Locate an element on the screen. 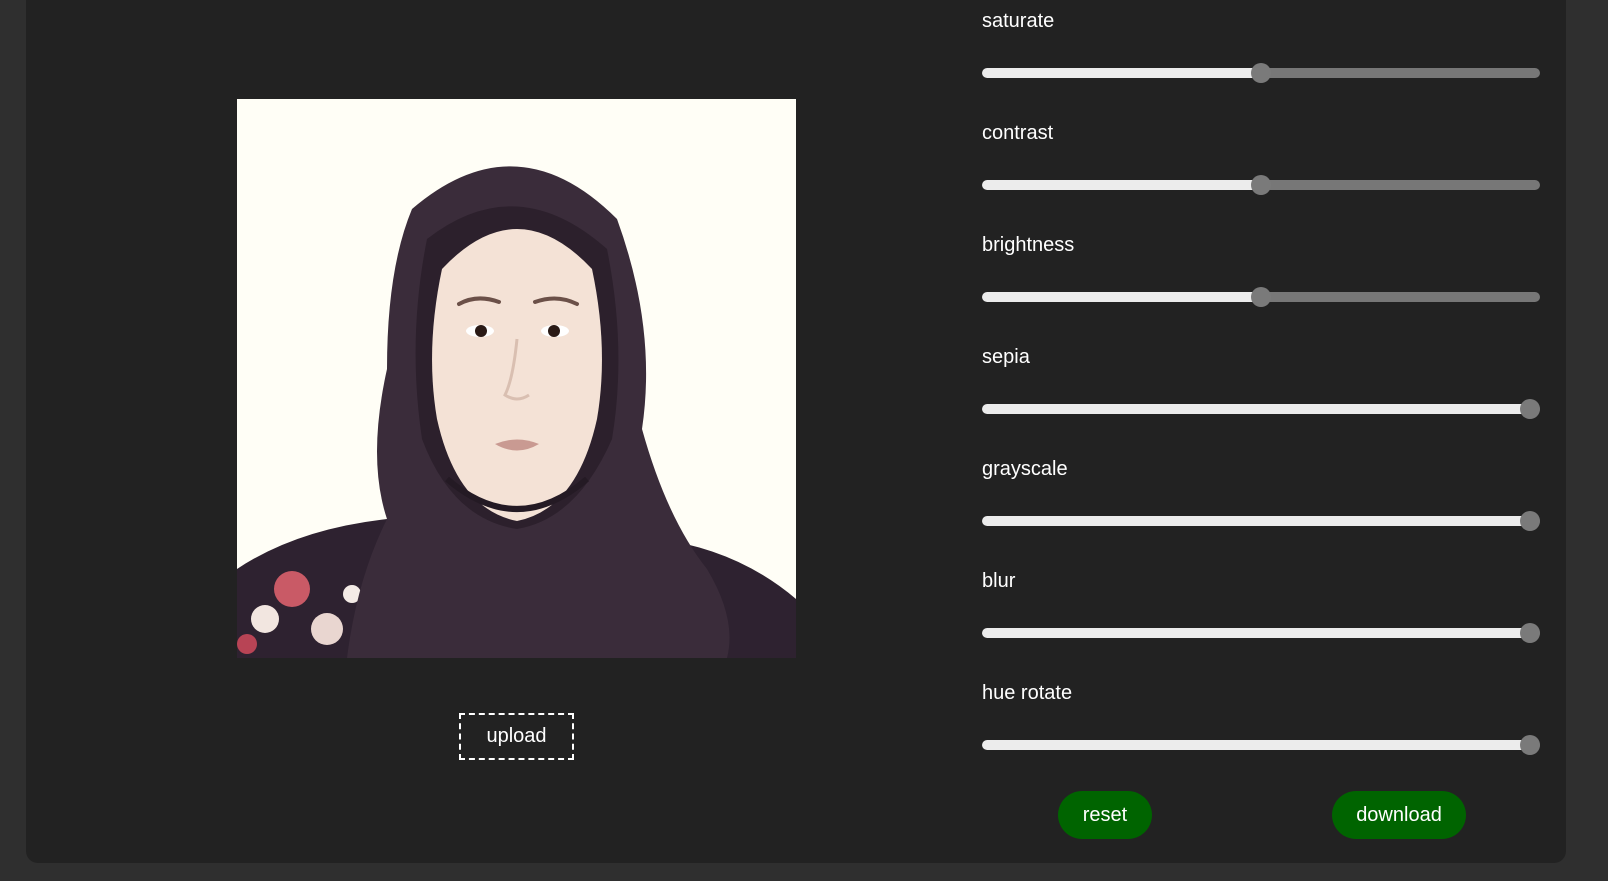  control-saturate: saturate is located at coordinates (1262, 56).